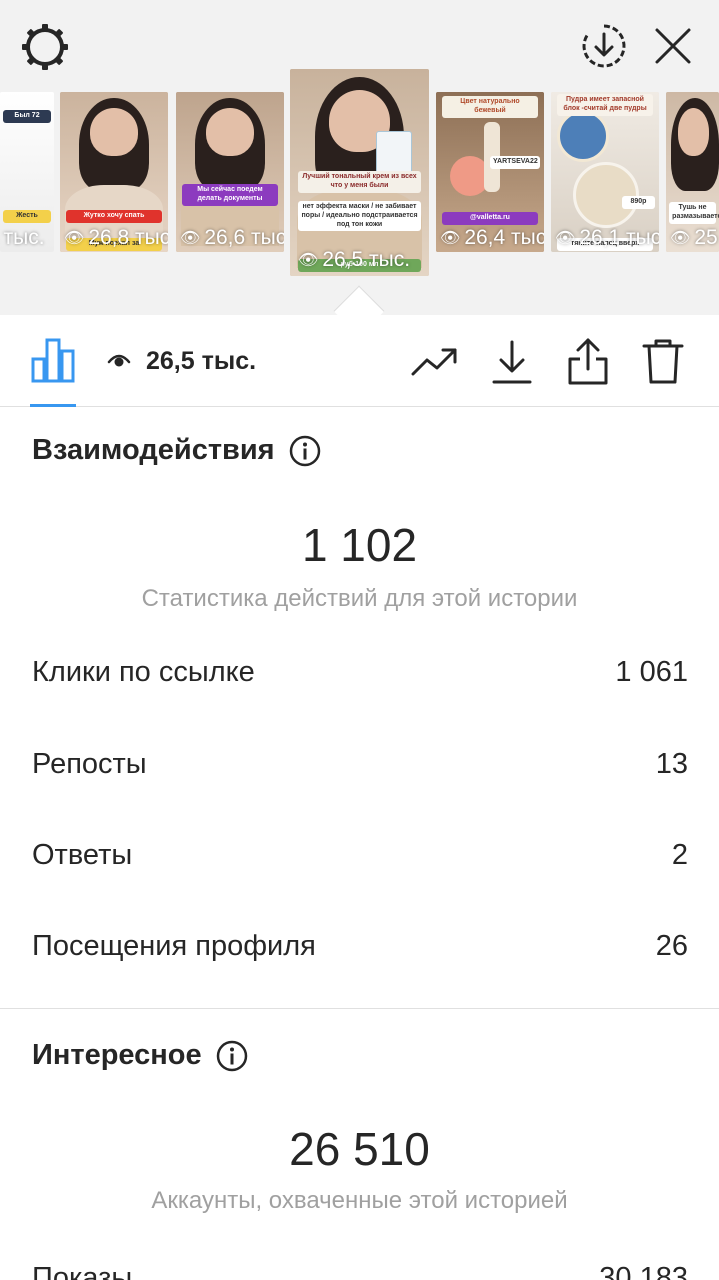  What do you see at coordinates (230, 195) in the screenshot?
I see `story-sticker: Мы сейчас поедем делать документы` at bounding box center [230, 195].